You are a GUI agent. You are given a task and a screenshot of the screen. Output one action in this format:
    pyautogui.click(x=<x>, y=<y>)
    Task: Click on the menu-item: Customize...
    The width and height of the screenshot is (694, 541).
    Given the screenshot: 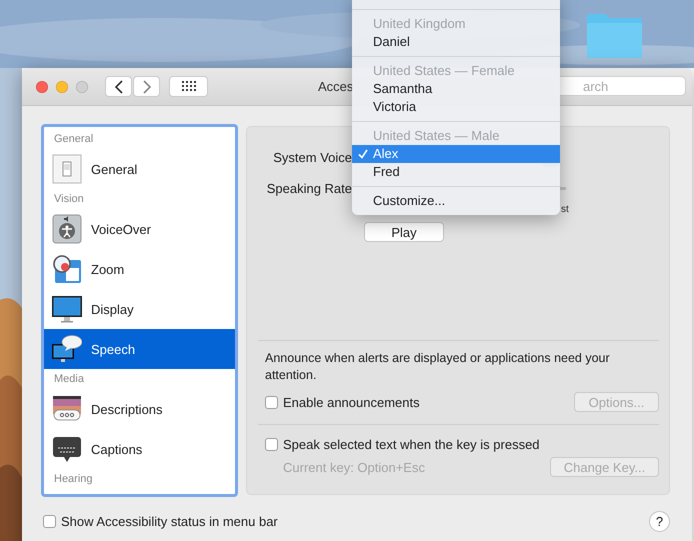 What is the action you would take?
    pyautogui.click(x=456, y=201)
    